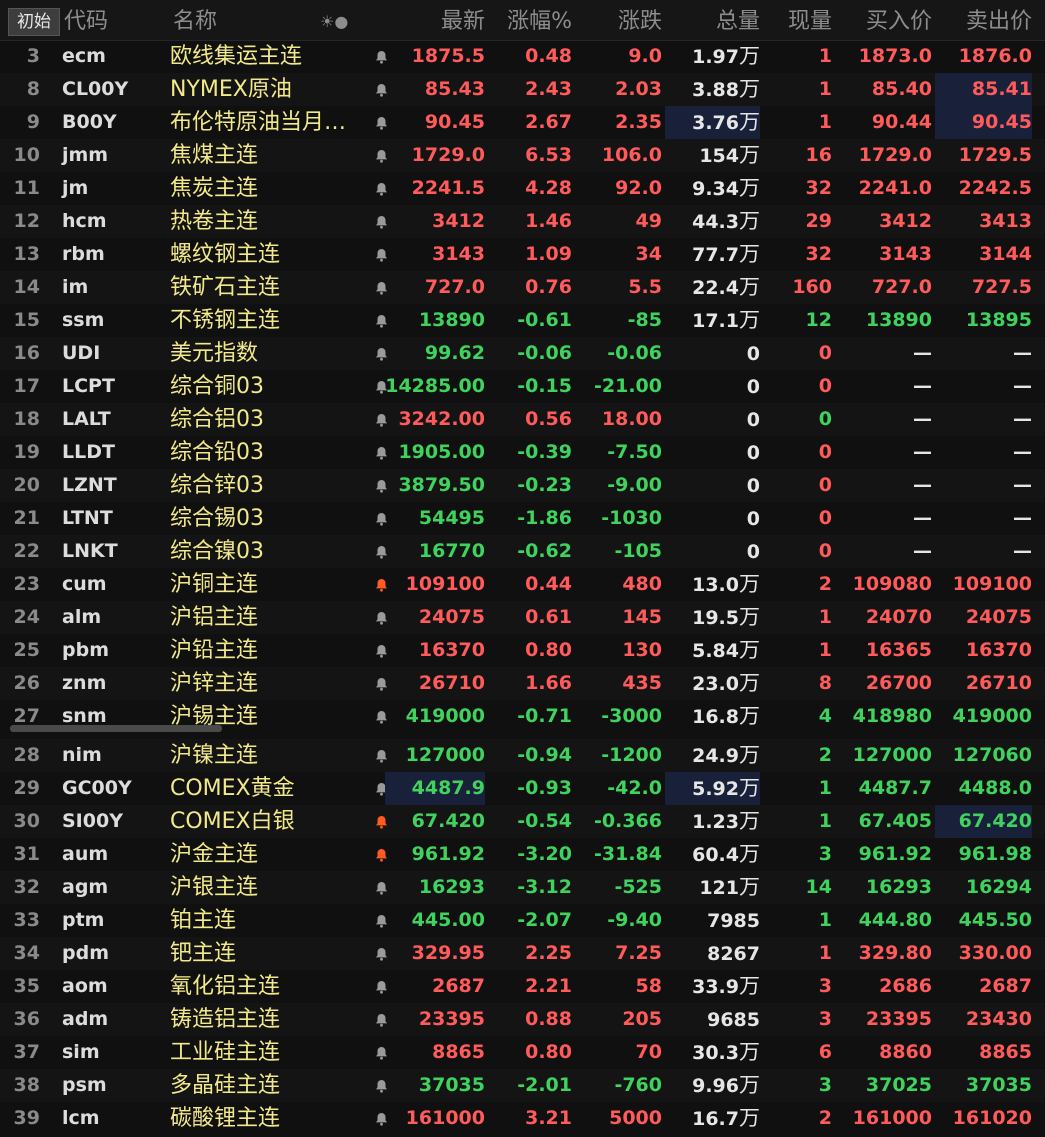  I want to click on horizontal-scrollbar, so click(116, 728).